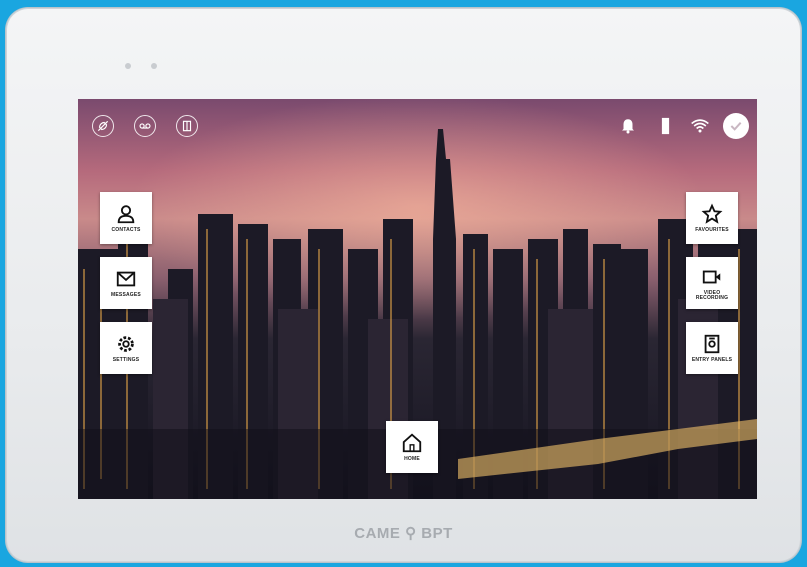 This screenshot has width=807, height=567. I want to click on video-camera-icon, so click(711, 276).